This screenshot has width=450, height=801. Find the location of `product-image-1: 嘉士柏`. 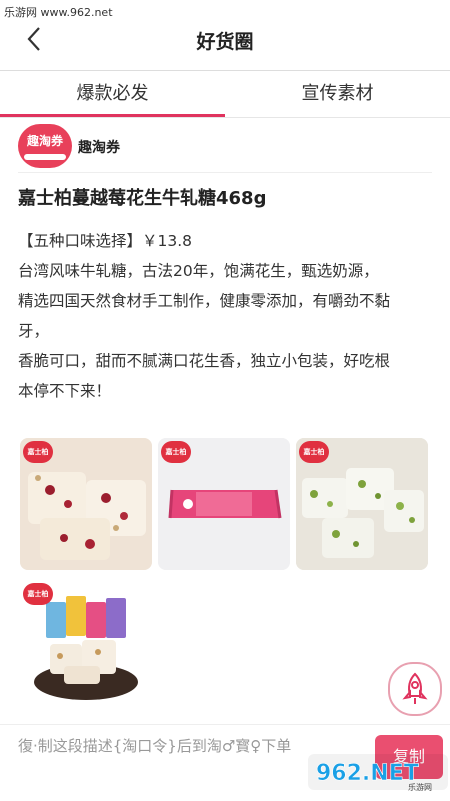

product-image-1: 嘉士柏 is located at coordinates (86, 504).